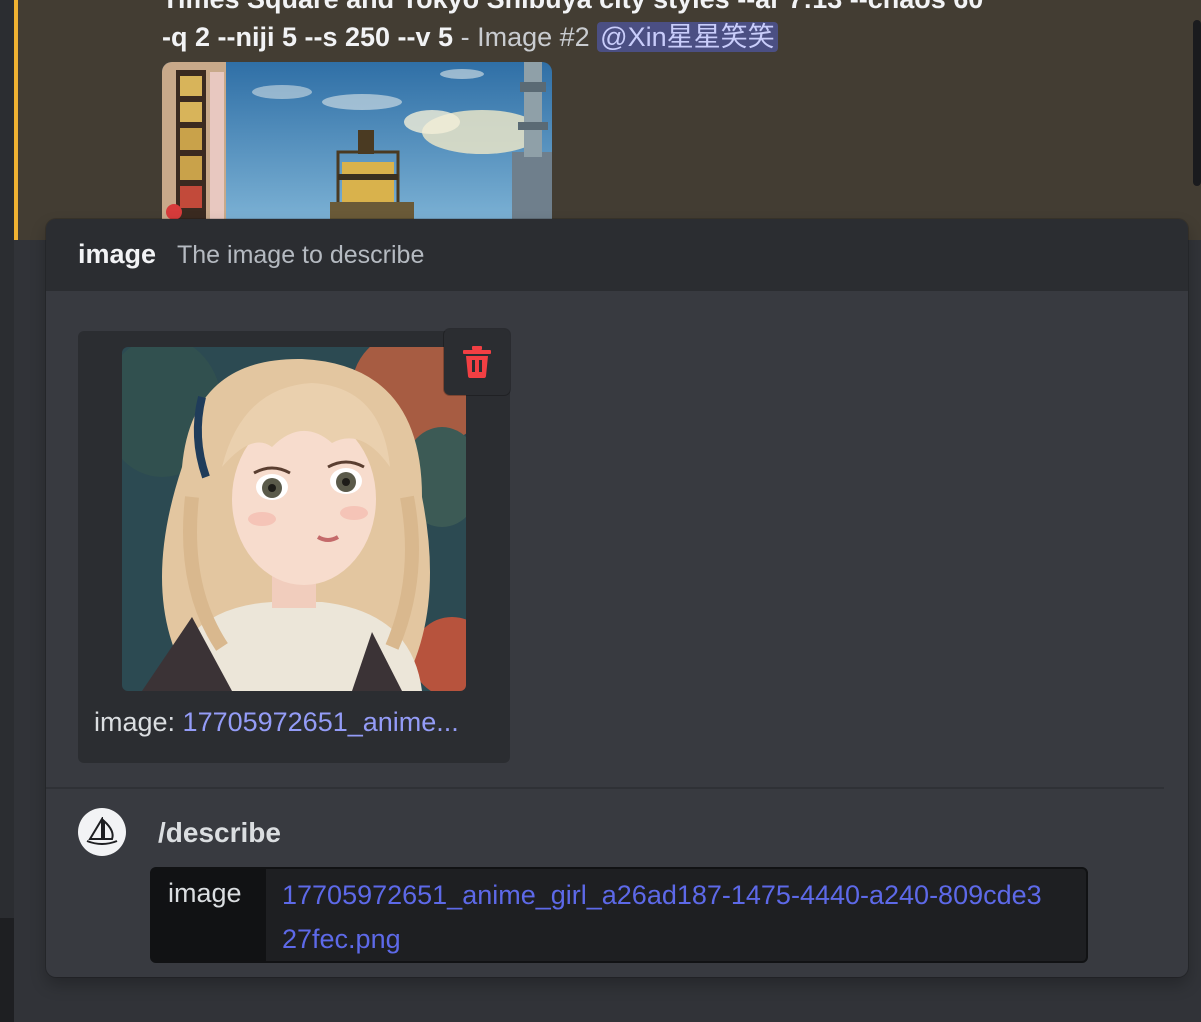  Describe the element at coordinates (7, 970) in the screenshot. I see `left-rail-bottom` at that location.